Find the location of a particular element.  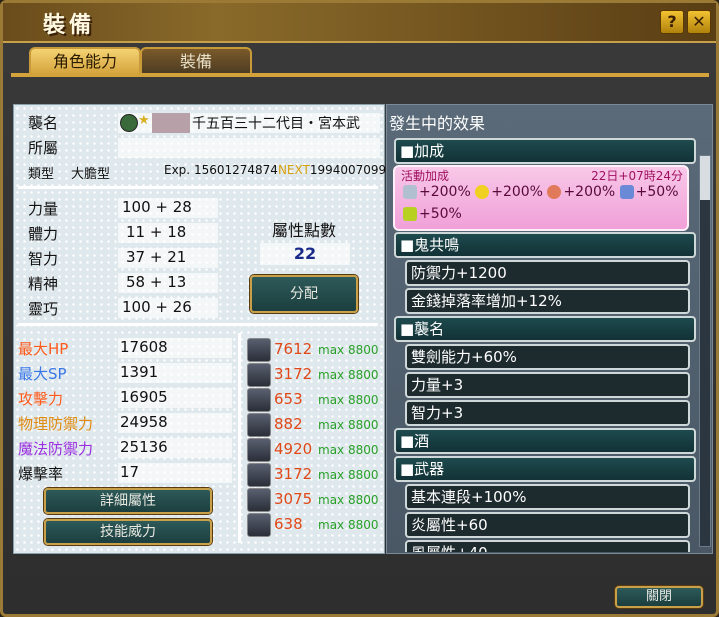

combat-field-crit: 17 is located at coordinates (175, 473).